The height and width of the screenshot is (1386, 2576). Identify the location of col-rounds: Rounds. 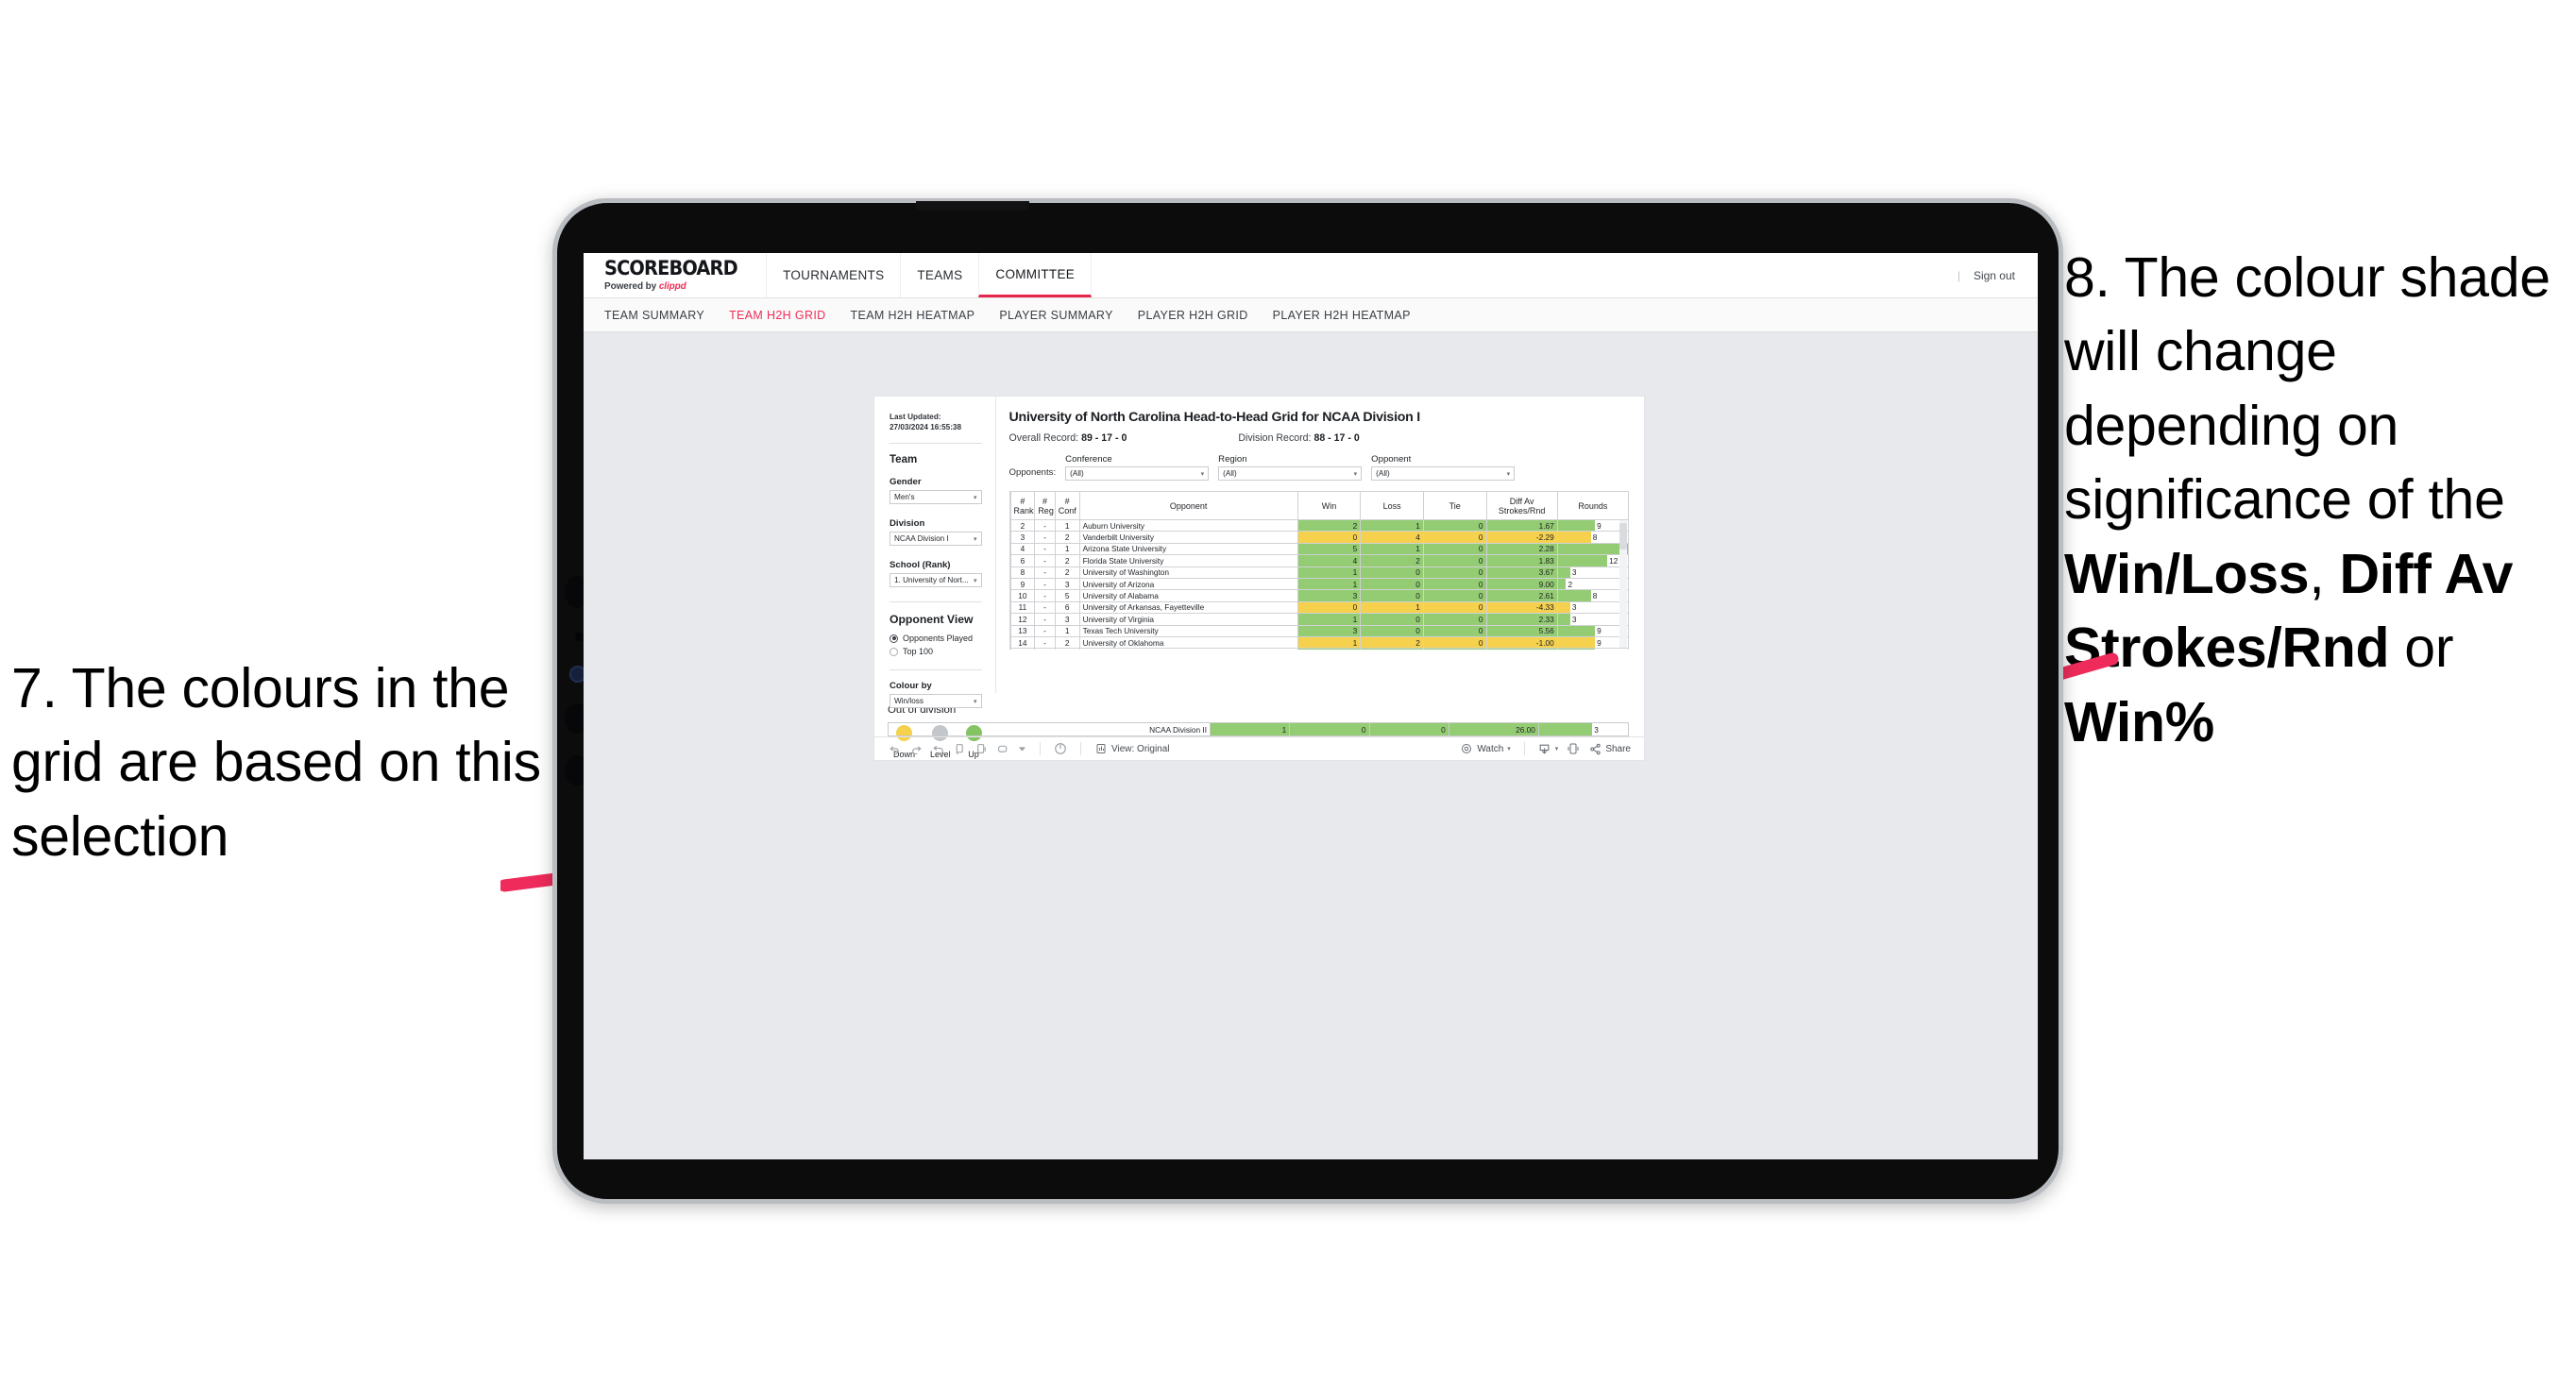
(1593, 506).